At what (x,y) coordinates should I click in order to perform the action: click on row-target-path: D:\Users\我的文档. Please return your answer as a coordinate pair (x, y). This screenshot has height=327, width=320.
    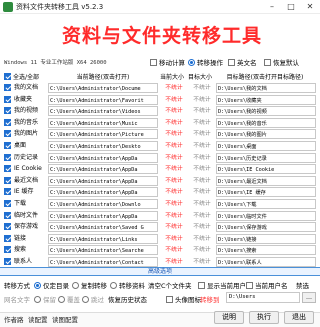
    Looking at the image, I should click on (266, 88).